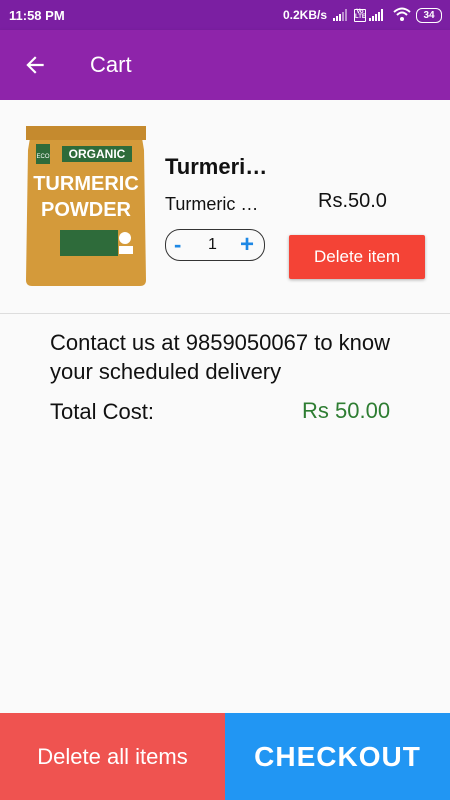 This screenshot has height=800, width=450. I want to click on status-bar: 11:58 PM 0.2KB/s Vo LTE 34, so click(225, 15).